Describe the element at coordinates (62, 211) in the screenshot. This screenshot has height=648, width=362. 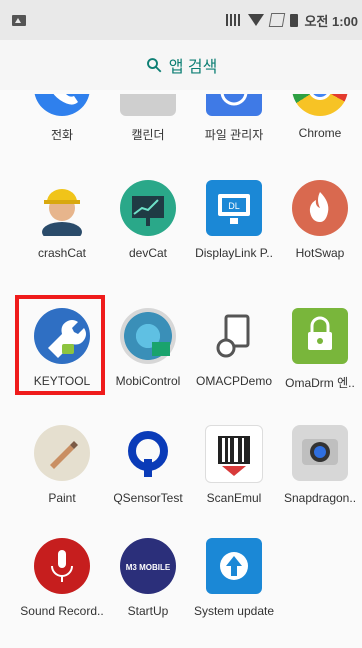
I see `worker-avatar-icon` at that location.